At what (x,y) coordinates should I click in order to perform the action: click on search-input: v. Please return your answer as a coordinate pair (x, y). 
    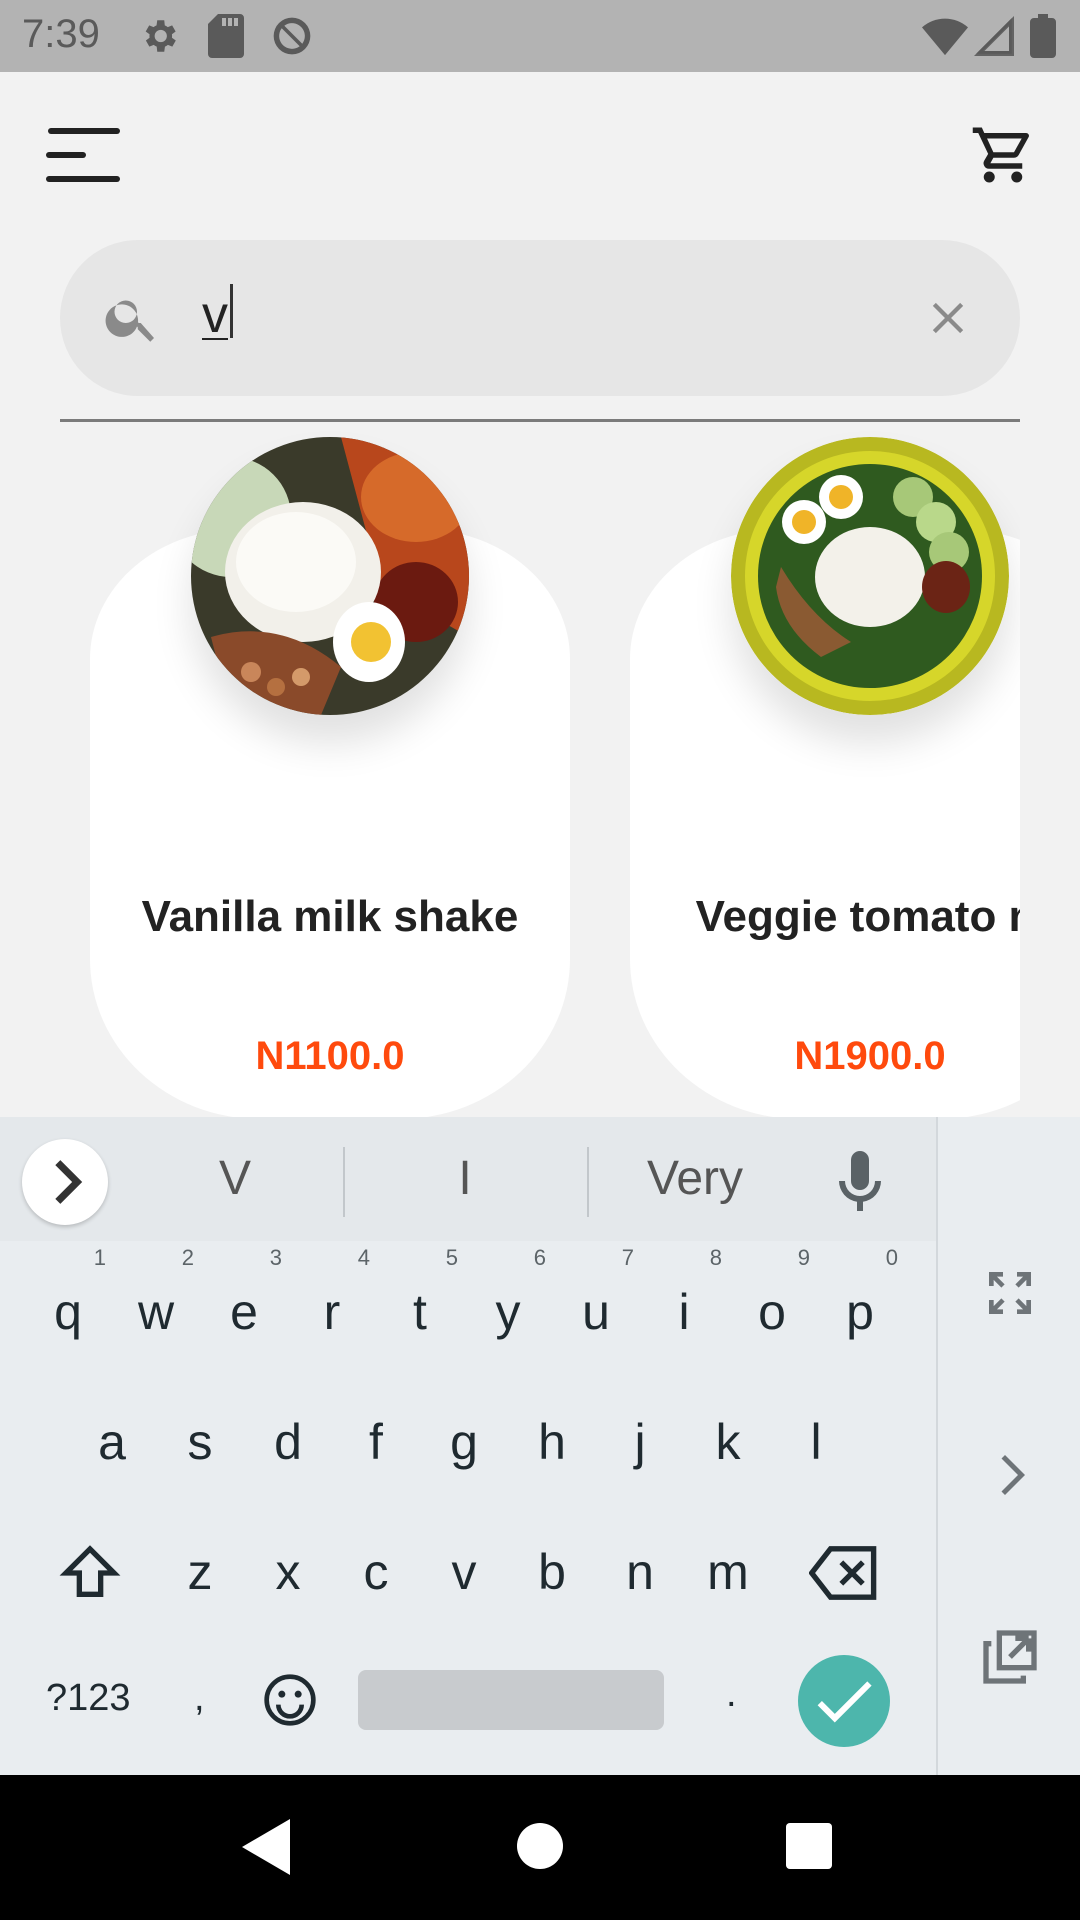
    Looking at the image, I should click on (217, 314).